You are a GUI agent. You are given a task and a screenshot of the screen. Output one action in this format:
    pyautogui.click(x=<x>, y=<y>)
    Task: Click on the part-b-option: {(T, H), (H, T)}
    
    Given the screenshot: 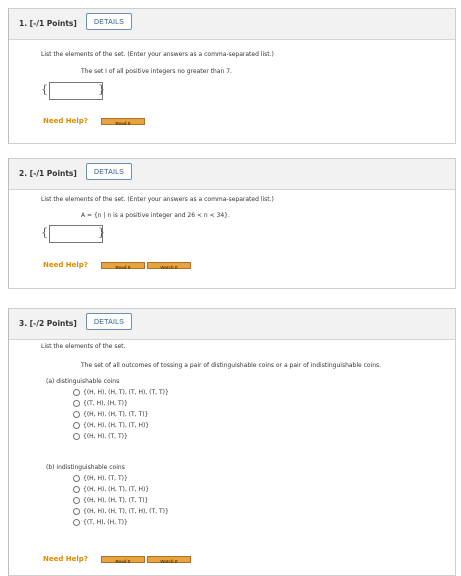 What is the action you would take?
    pyautogui.click(x=100, y=522)
    